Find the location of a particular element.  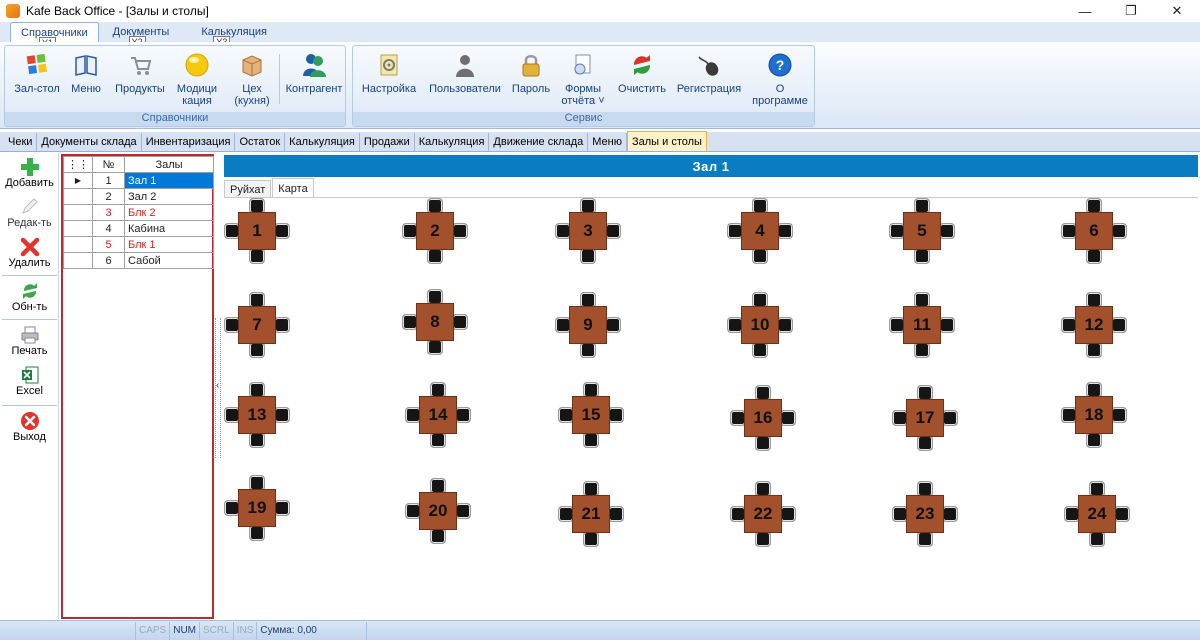

panel-splitter: ‹ is located at coordinates (218, 388).